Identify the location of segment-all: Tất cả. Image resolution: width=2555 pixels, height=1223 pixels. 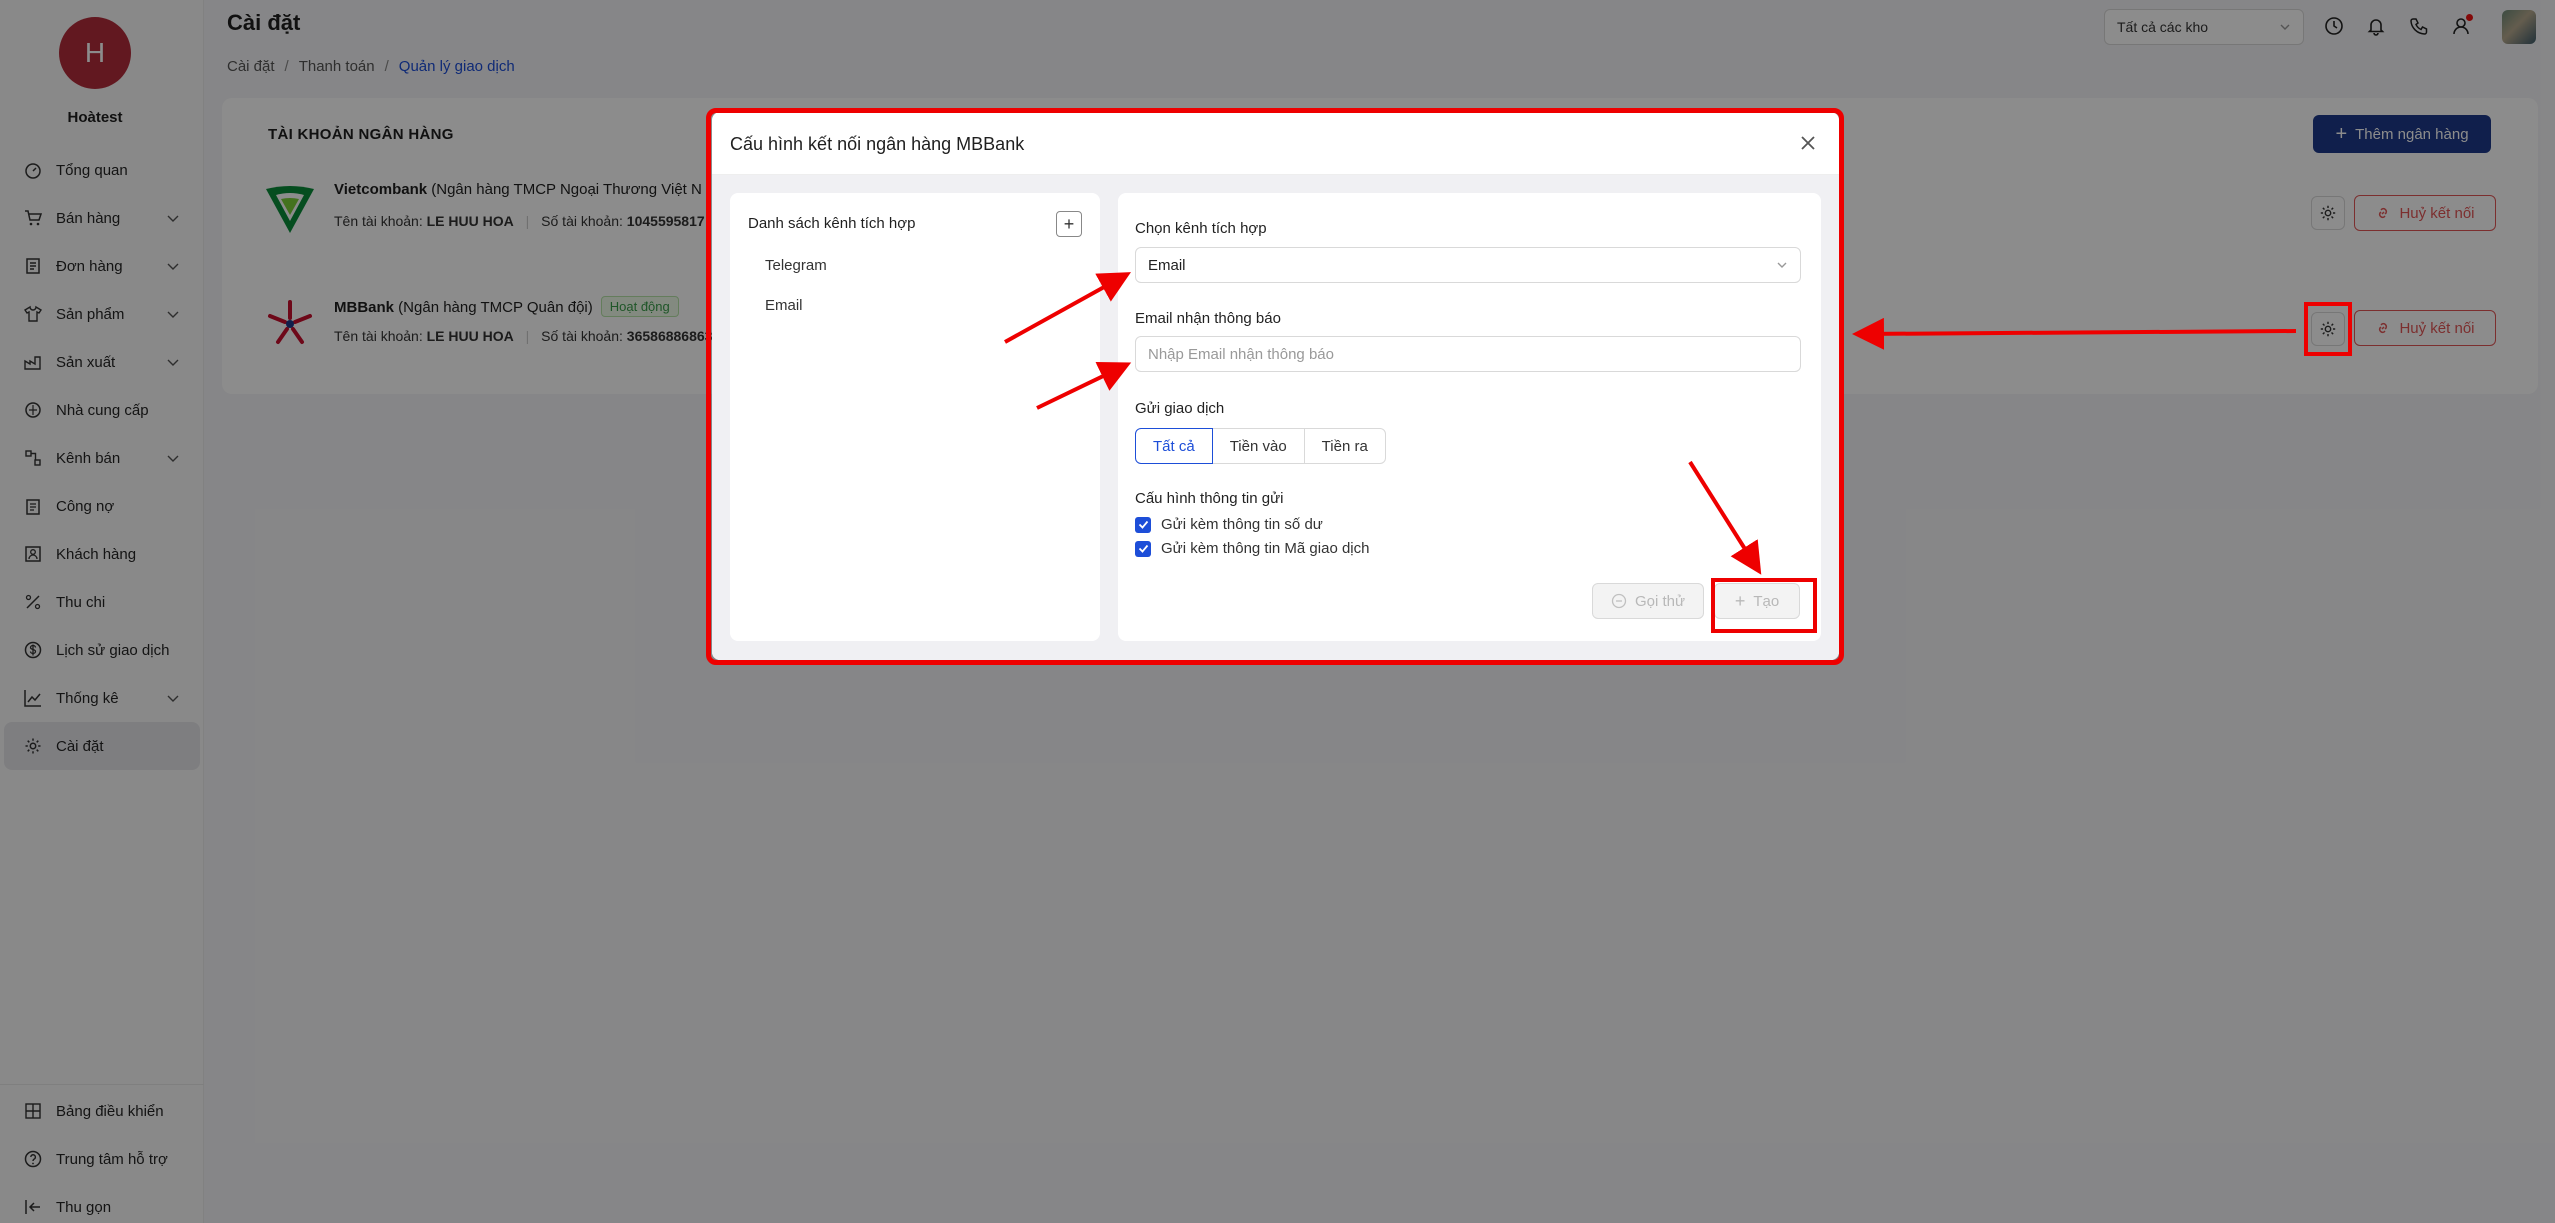
(1174, 446).